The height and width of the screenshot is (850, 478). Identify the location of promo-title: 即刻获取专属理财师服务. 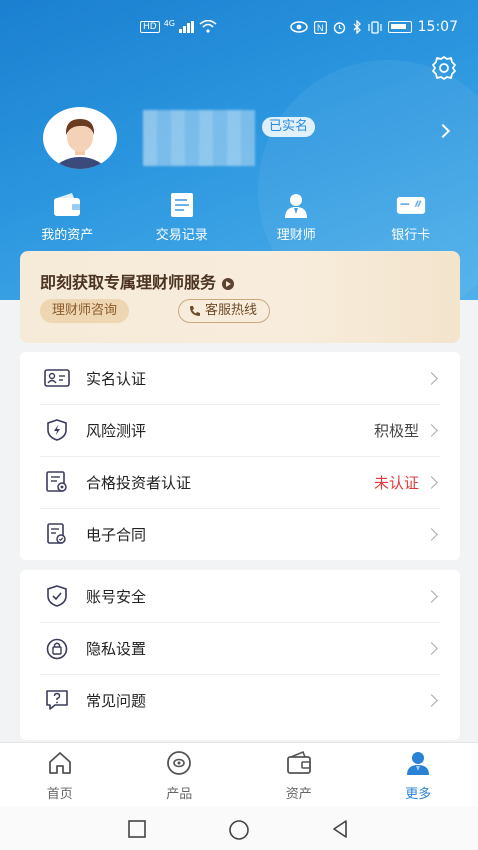
(137, 281).